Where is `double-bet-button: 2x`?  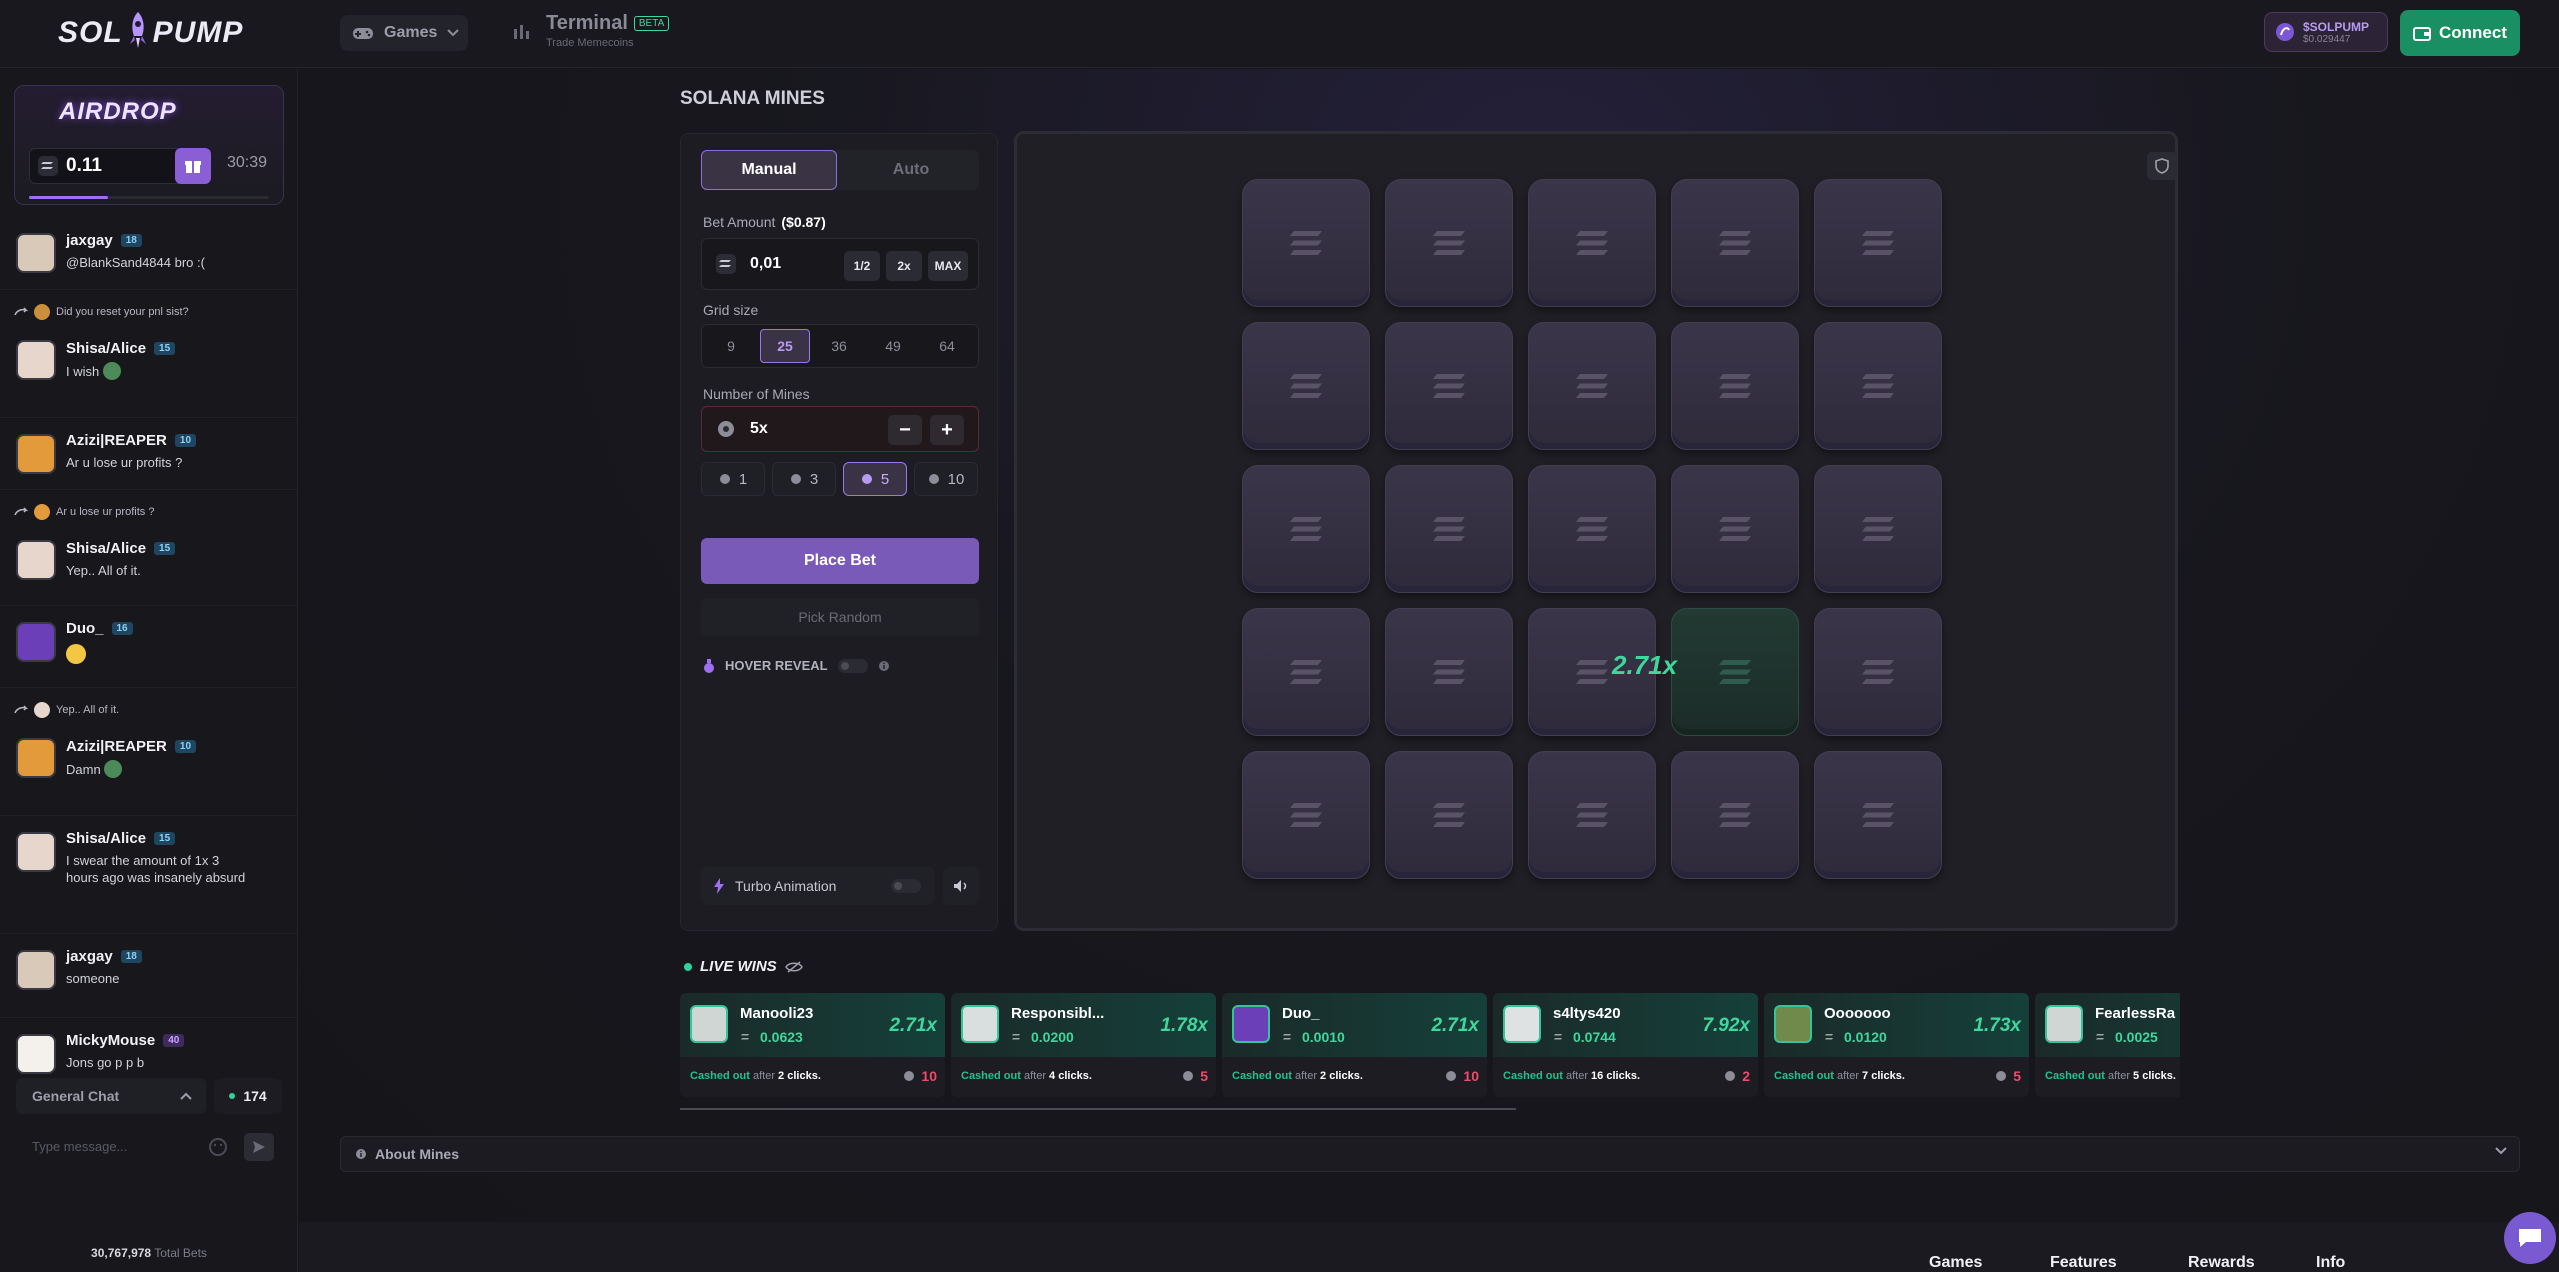 double-bet-button: 2x is located at coordinates (904, 266).